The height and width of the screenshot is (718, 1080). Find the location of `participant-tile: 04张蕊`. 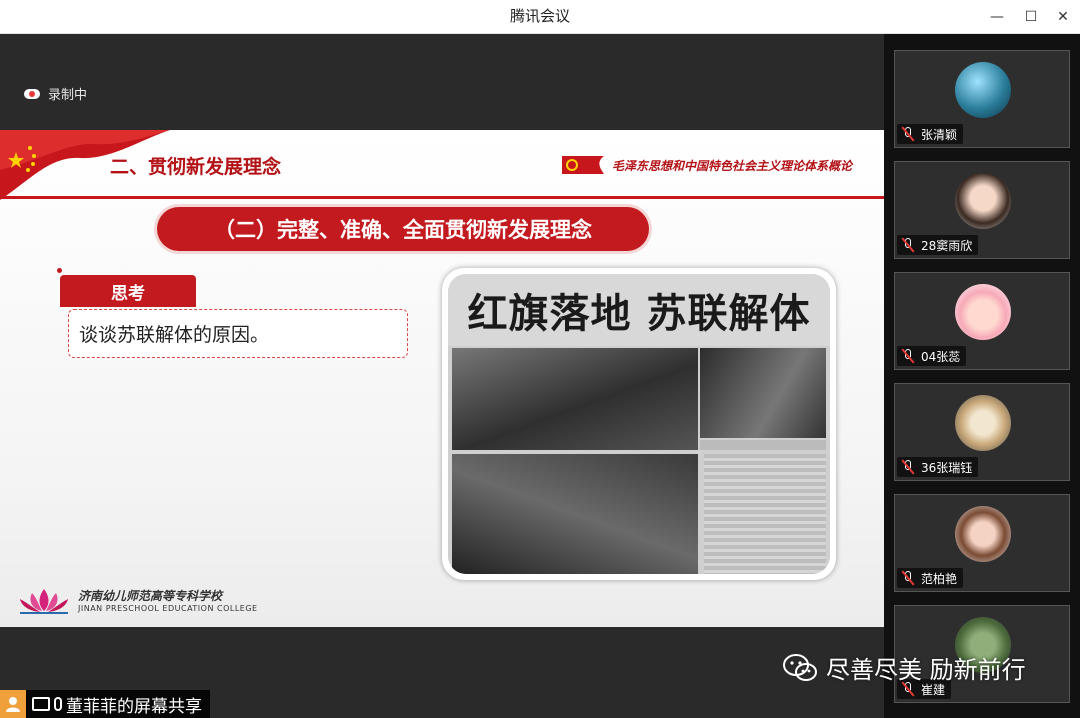

participant-tile: 04张蕊 is located at coordinates (982, 321).